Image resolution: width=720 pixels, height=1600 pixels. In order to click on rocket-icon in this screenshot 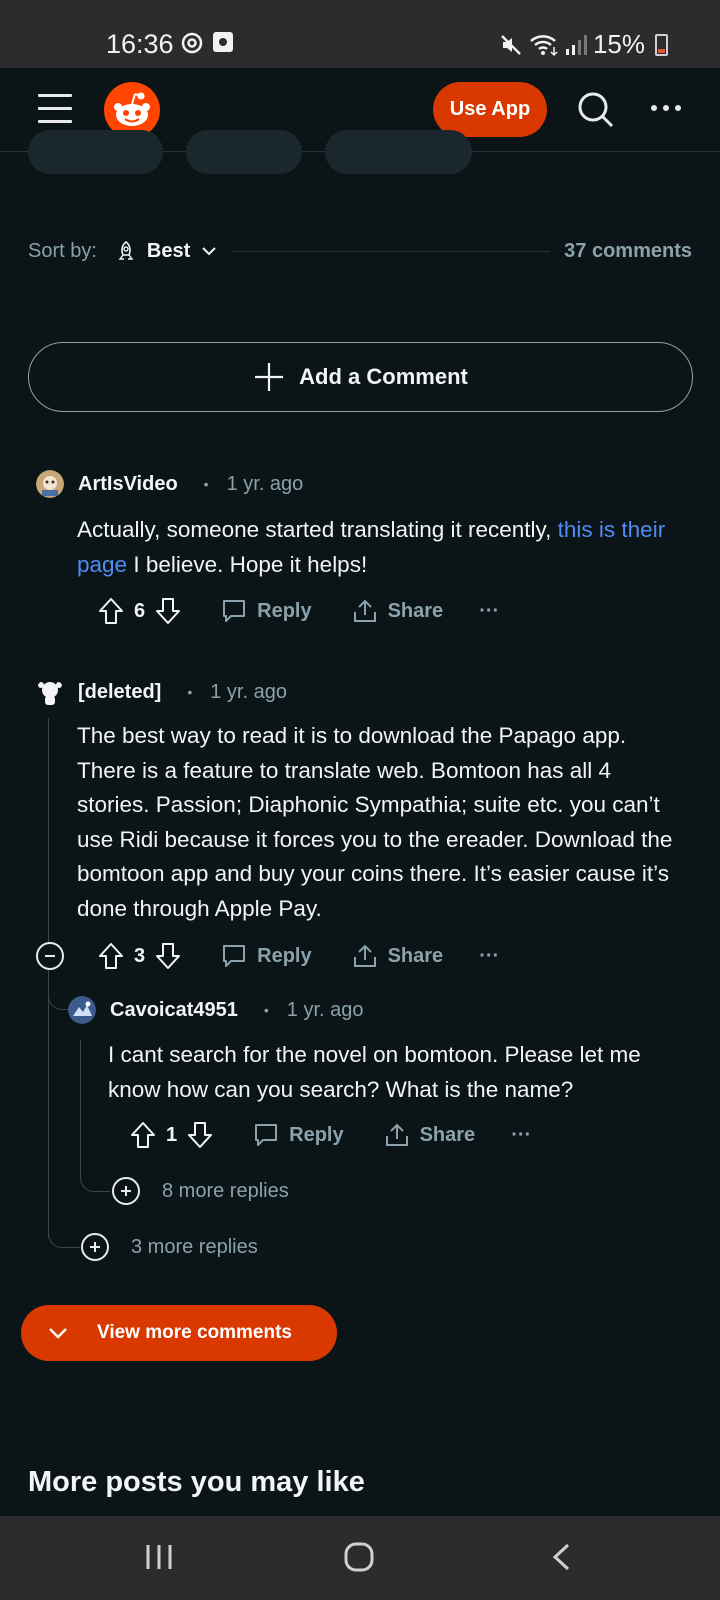, I will do `click(126, 251)`.